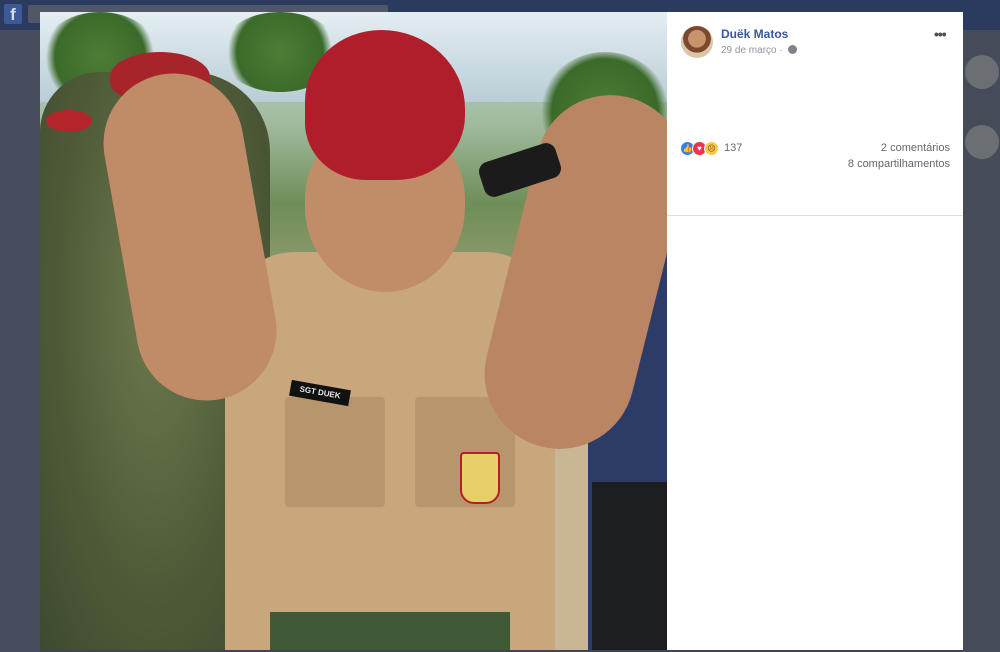  What do you see at coordinates (13, 14) in the screenshot?
I see `facebook-logo: f` at bounding box center [13, 14].